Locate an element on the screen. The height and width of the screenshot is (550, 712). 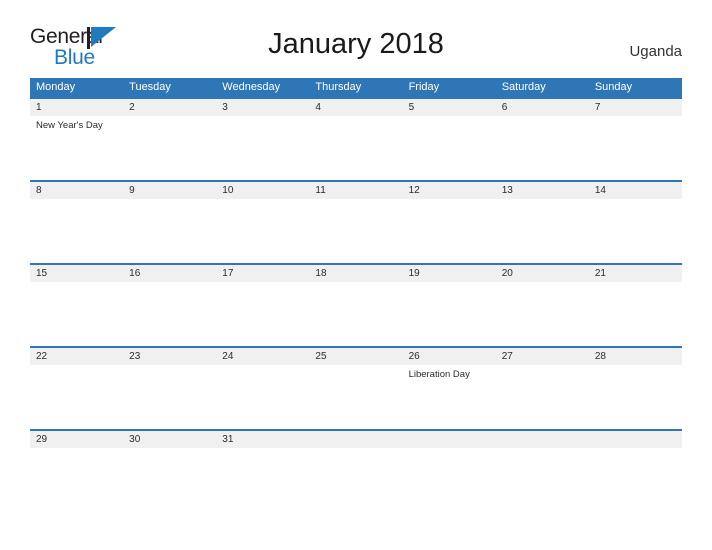
date-number: 15 is located at coordinates (76, 273).